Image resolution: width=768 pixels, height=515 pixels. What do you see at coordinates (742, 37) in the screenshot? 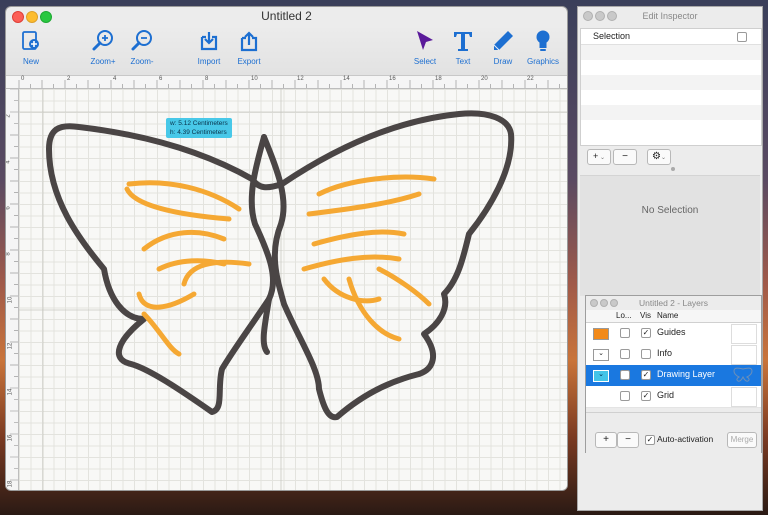
I see `selection-checkbox` at bounding box center [742, 37].